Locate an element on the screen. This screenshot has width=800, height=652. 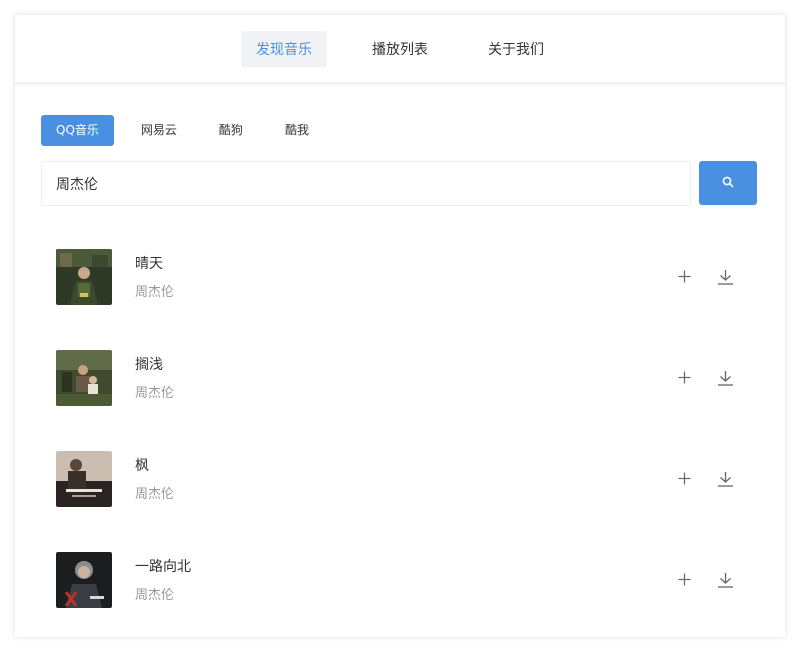
source-tabs: QQ音乐 网易云 酷狗 酷我 is located at coordinates (399, 130).